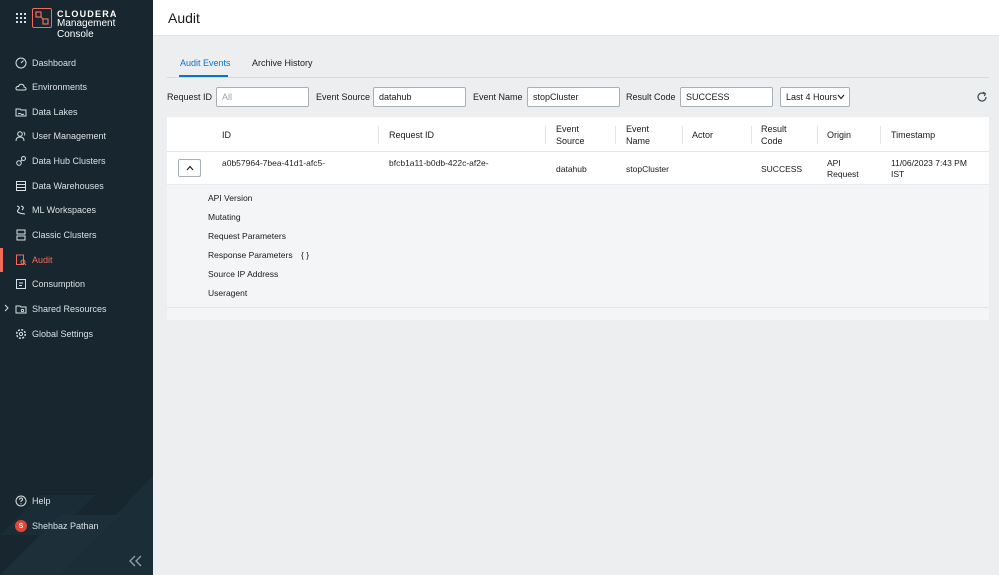 The image size is (999, 575). What do you see at coordinates (21, 18) in the screenshot?
I see `app-switcher-icon` at bounding box center [21, 18].